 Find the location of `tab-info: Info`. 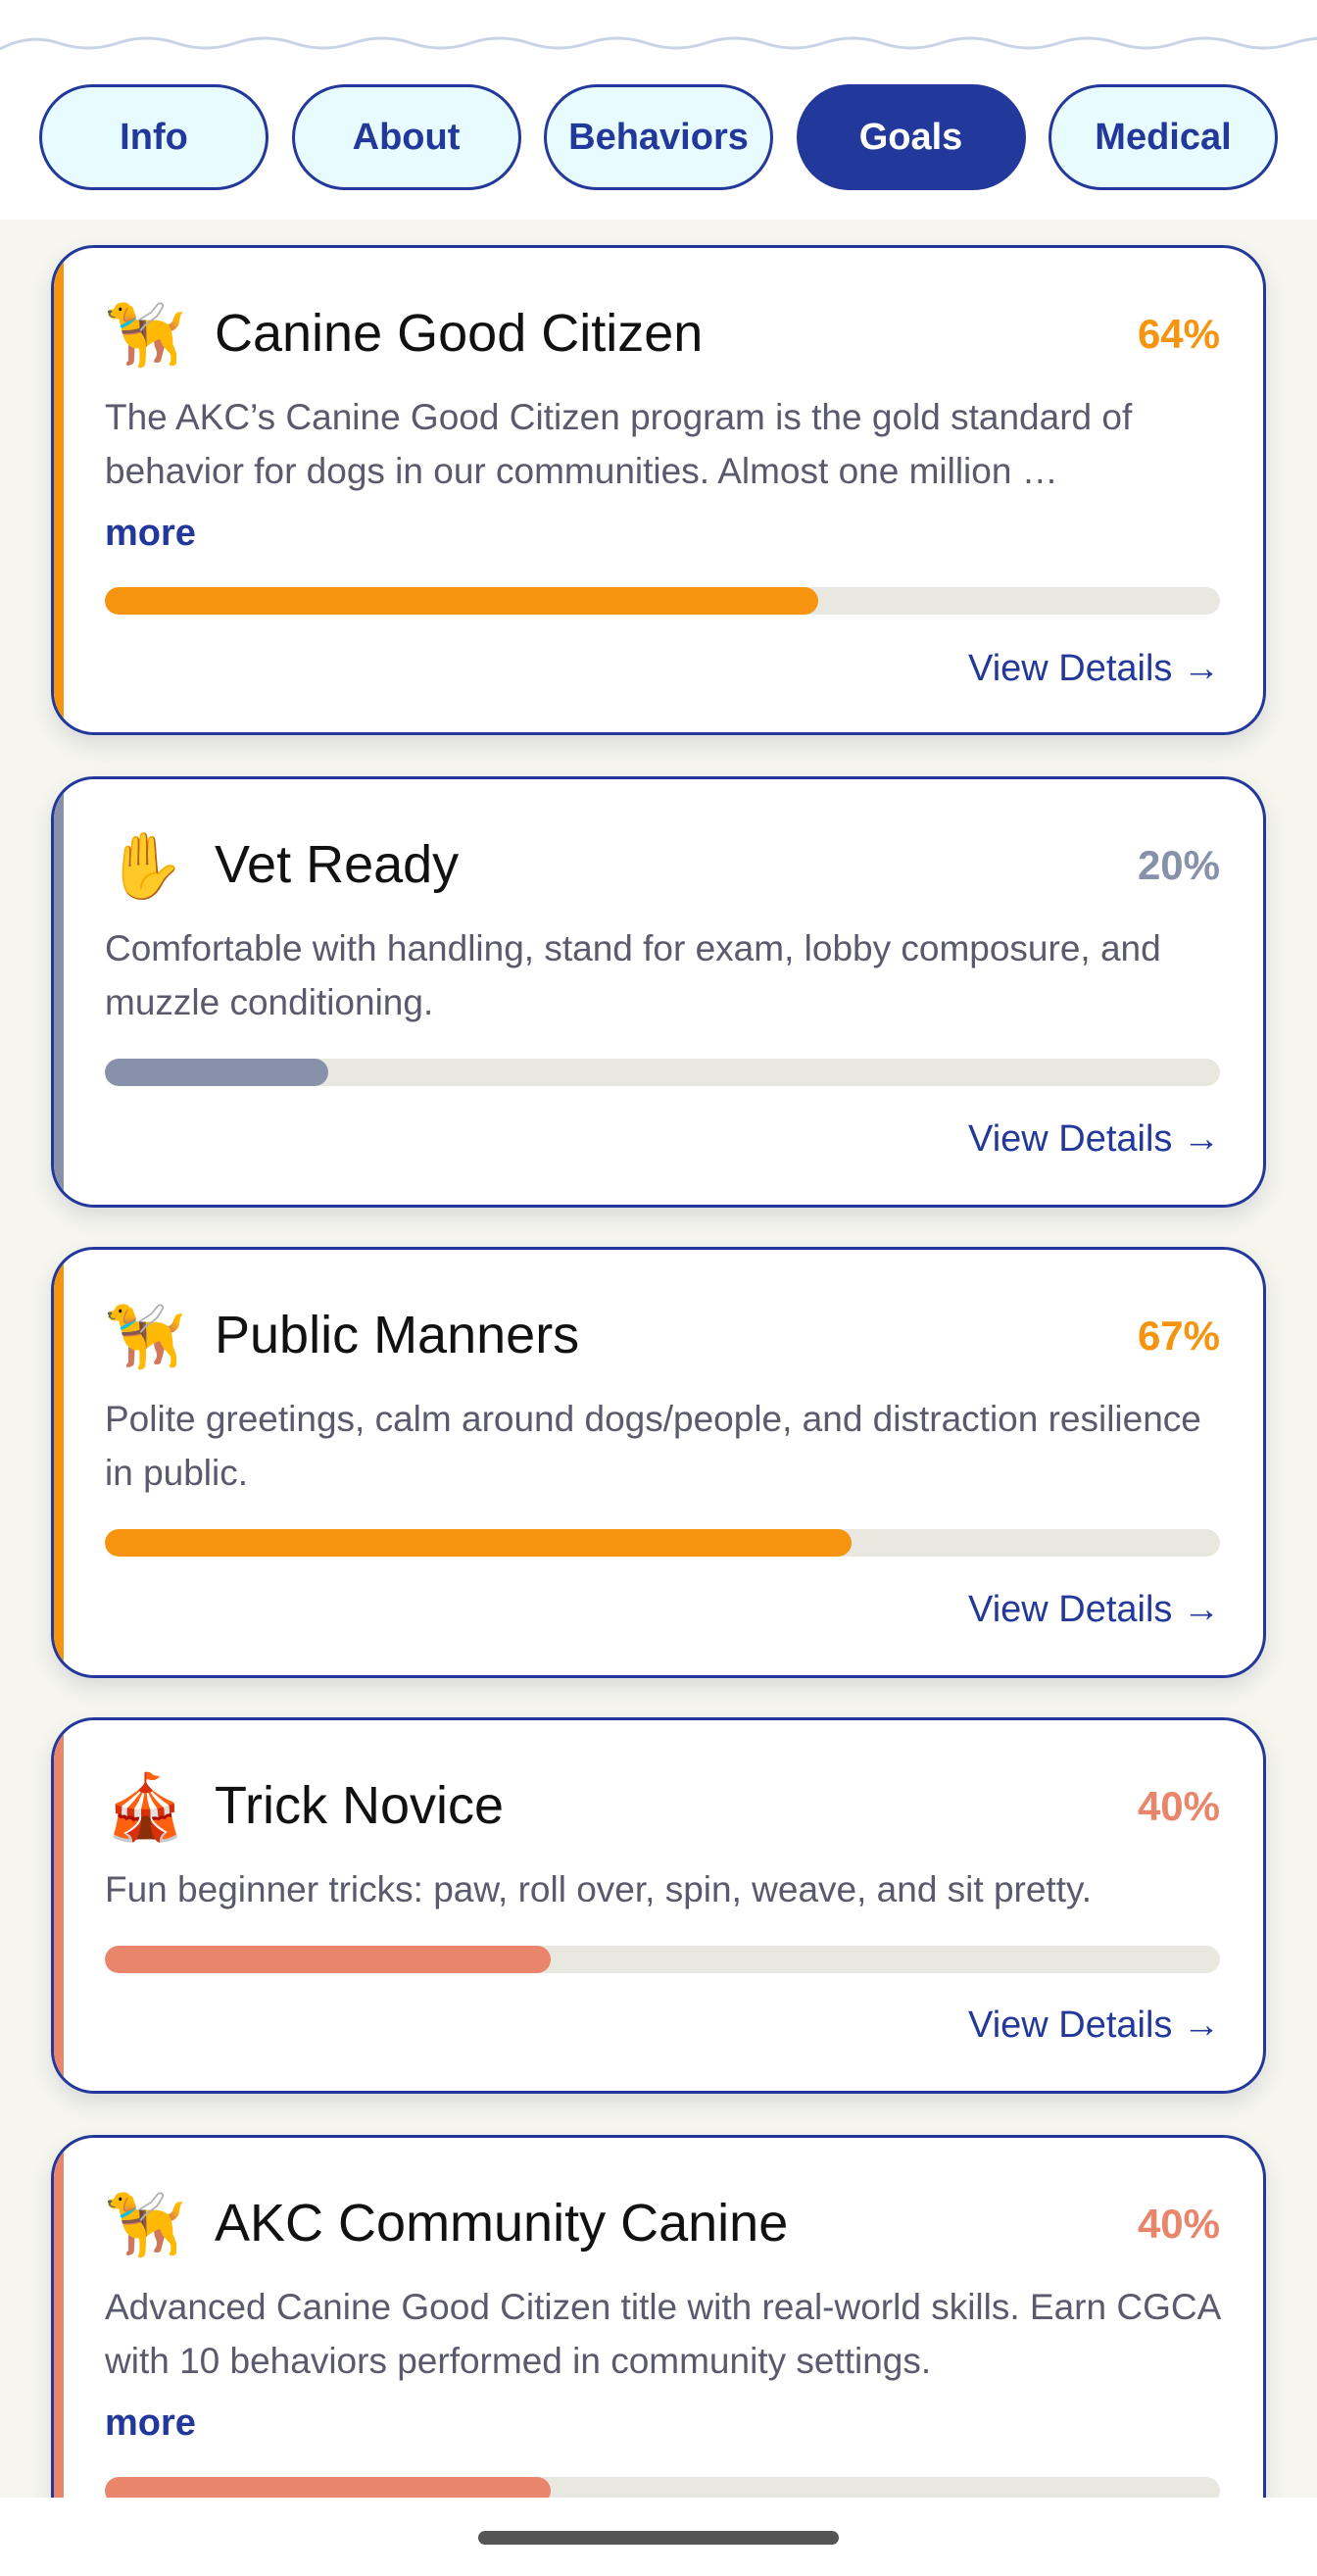

tab-info: Info is located at coordinates (154, 137).